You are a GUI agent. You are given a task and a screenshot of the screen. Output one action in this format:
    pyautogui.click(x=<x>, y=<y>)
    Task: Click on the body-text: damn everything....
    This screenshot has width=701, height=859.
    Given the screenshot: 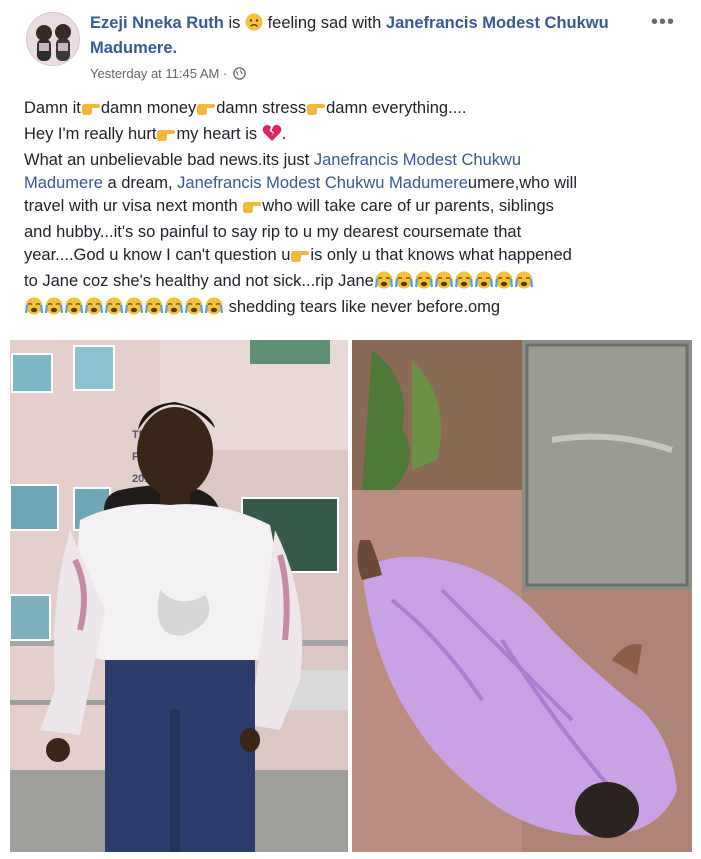 What is the action you would take?
    pyautogui.click(x=396, y=108)
    